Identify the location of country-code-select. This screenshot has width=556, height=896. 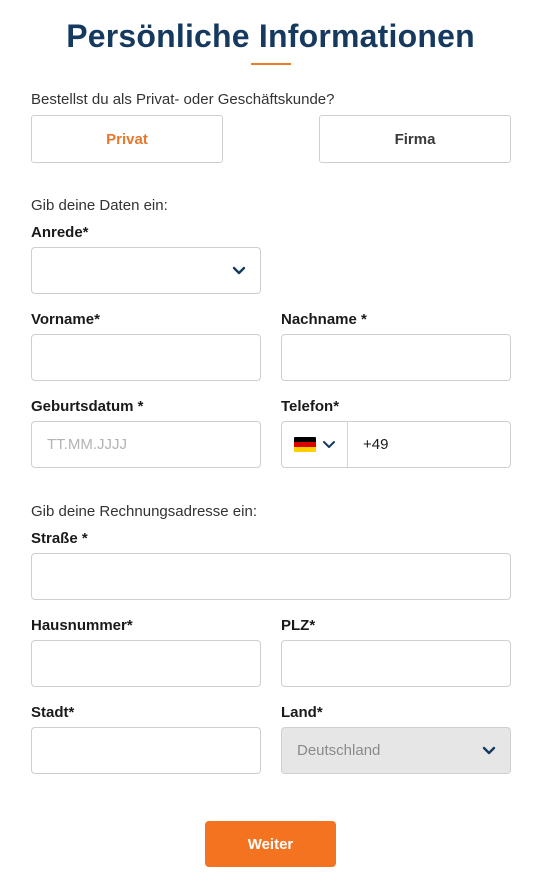
(315, 444).